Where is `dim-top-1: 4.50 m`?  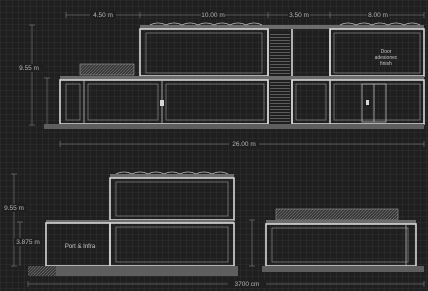 dim-top-1: 4.50 m is located at coordinates (103, 15).